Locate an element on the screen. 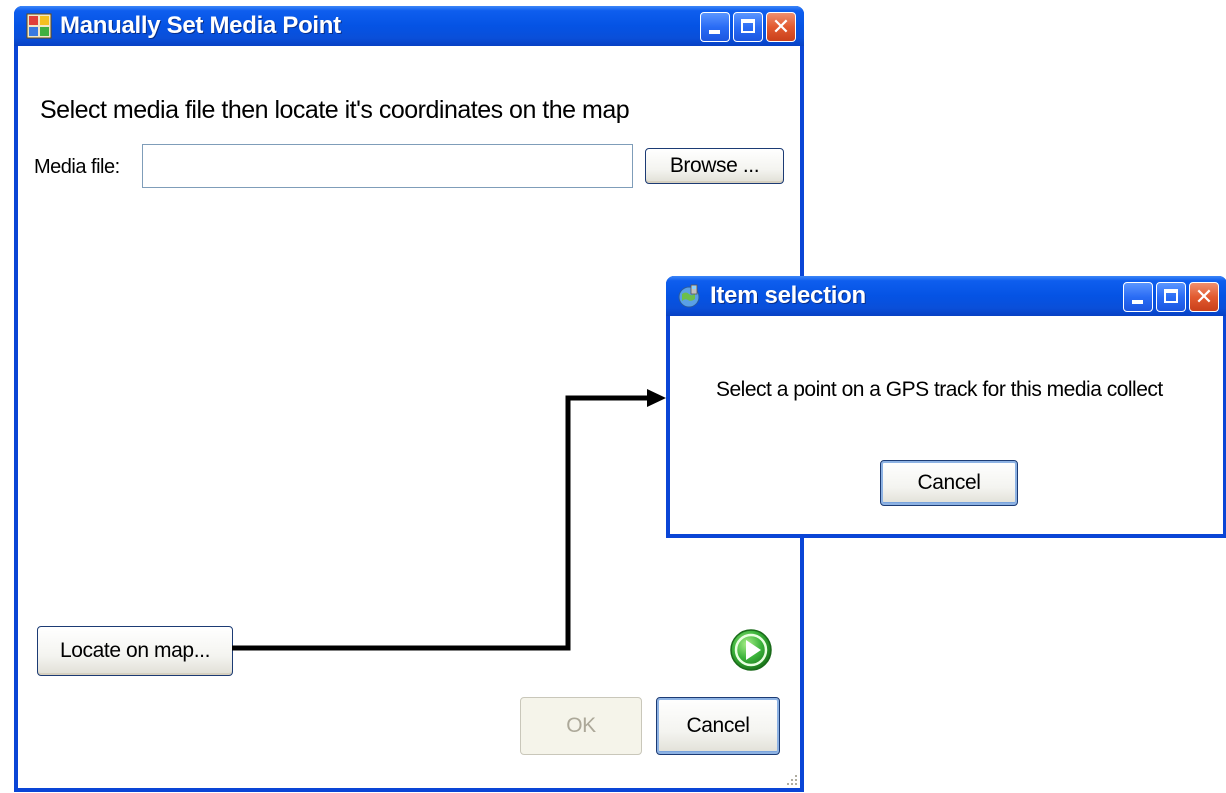 Image resolution: width=1226 pixels, height=793 pixels. main-cancel-label: Cancel is located at coordinates (718, 725).